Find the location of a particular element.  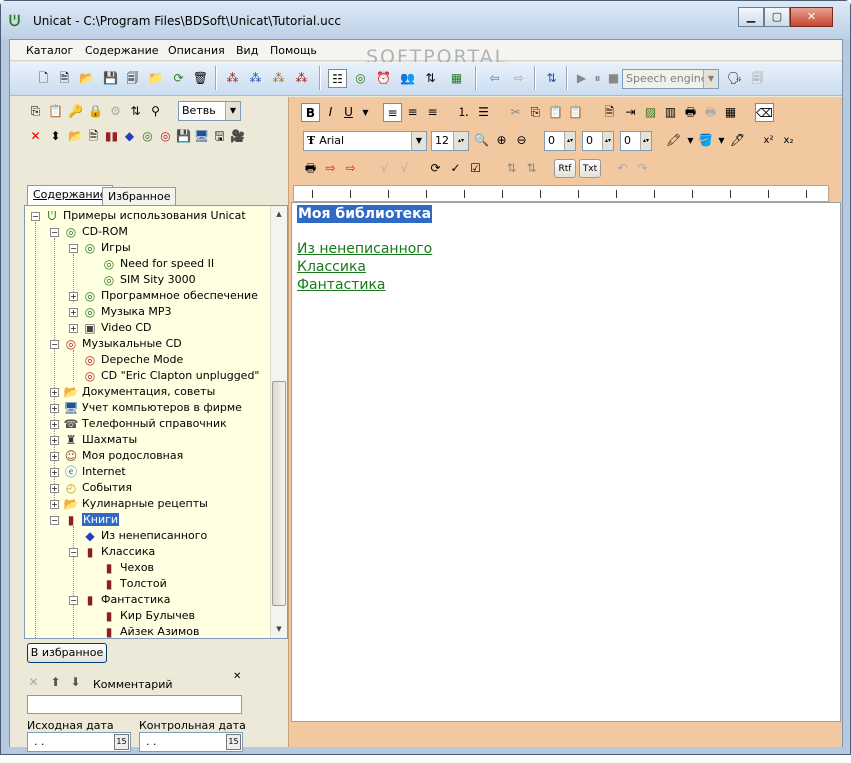

lock-icon: 🔒 is located at coordinates (95, 111).